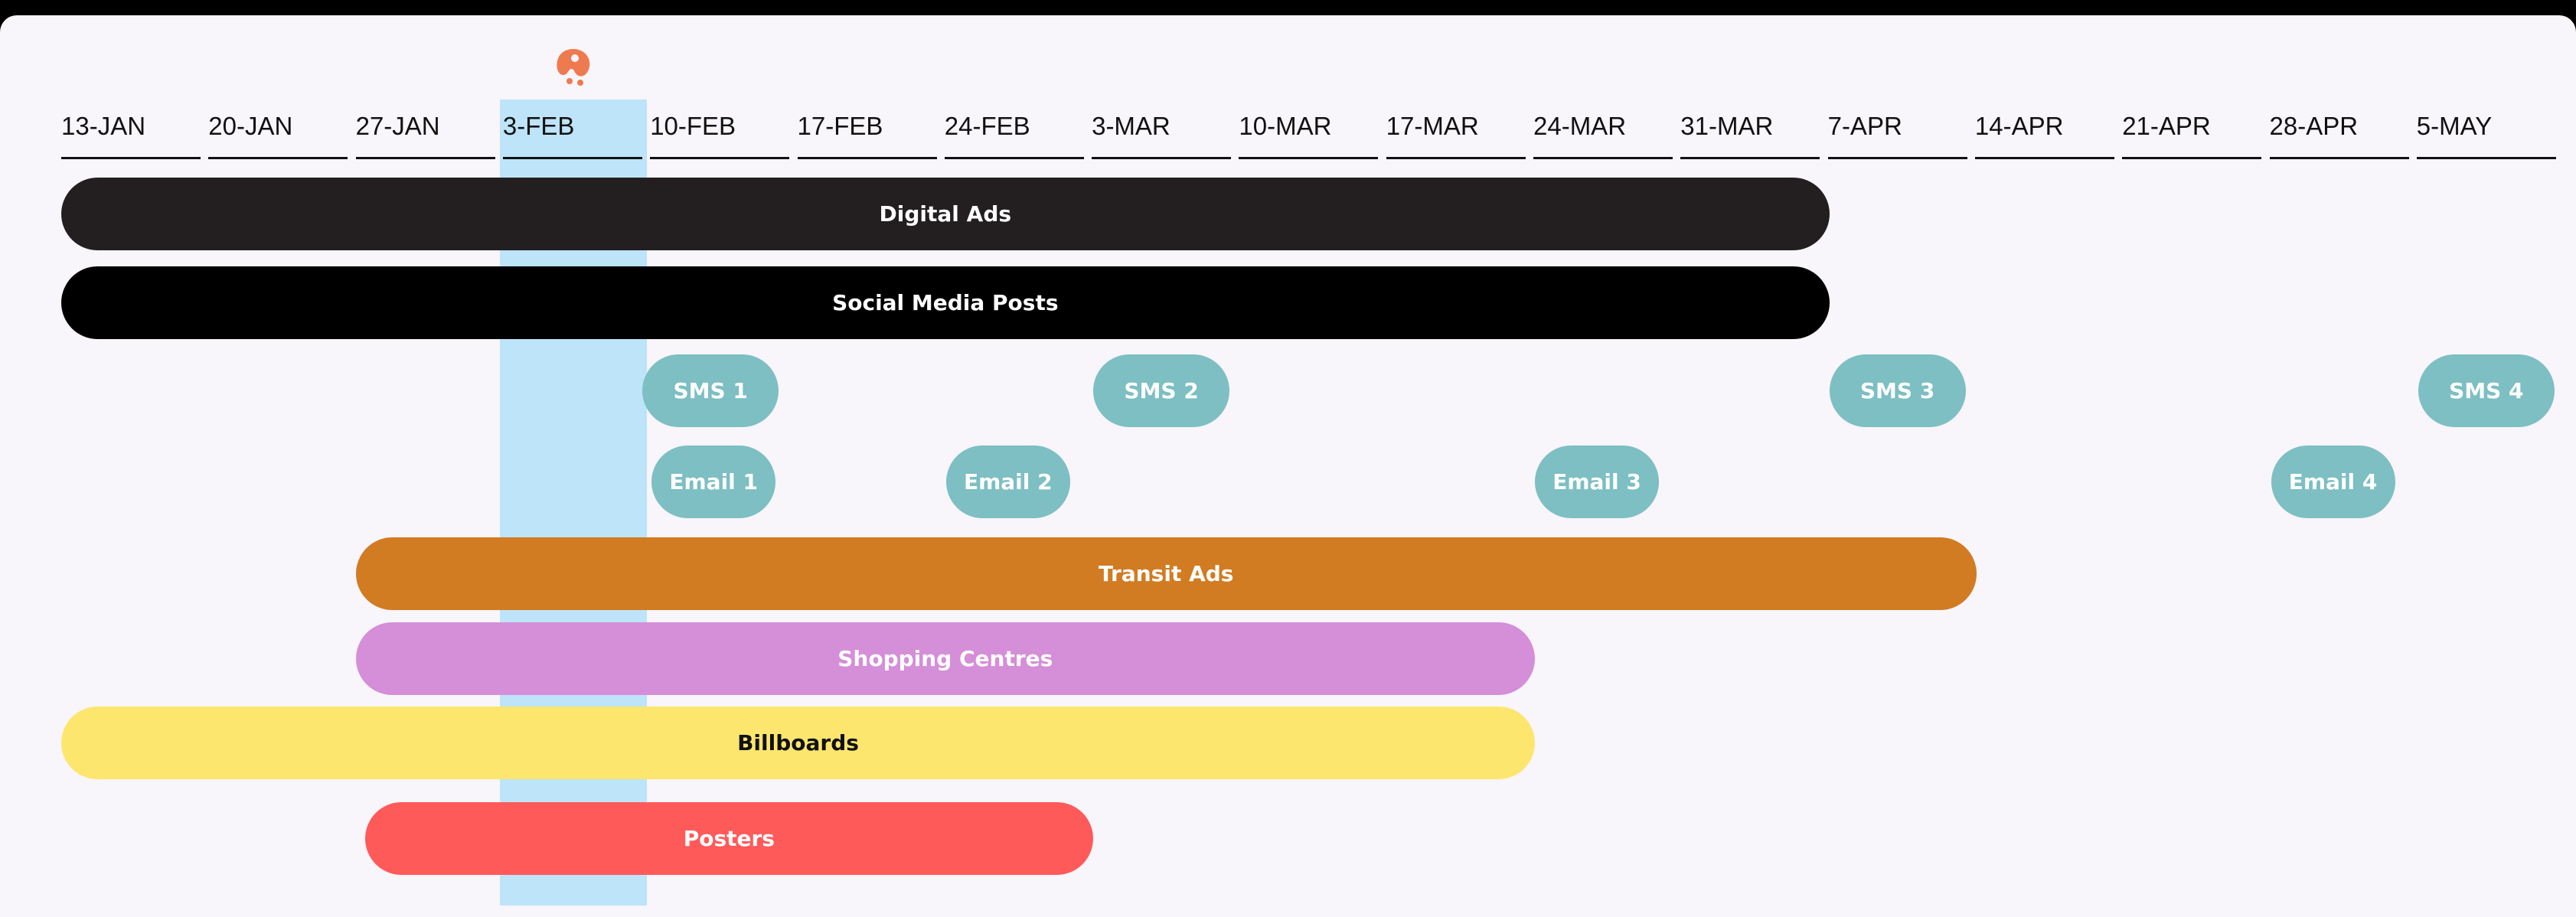 The width and height of the screenshot is (2576, 917). What do you see at coordinates (840, 126) in the screenshot?
I see `tick-label-17-feb: 17-FEB` at bounding box center [840, 126].